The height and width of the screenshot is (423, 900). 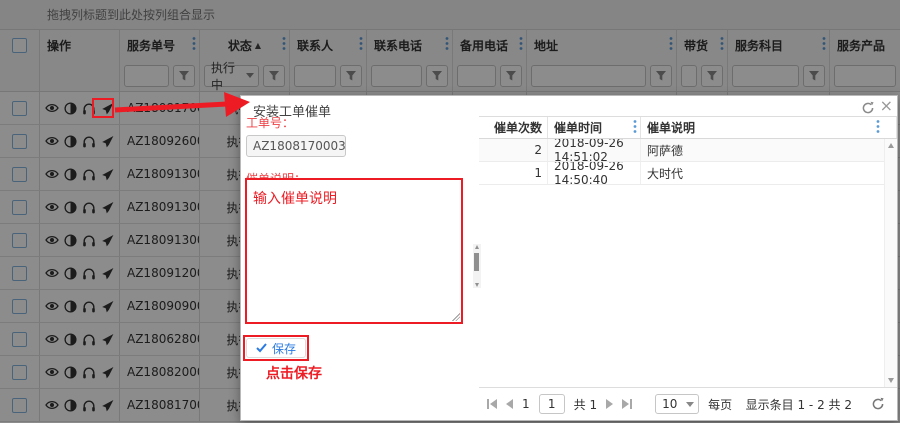 What do you see at coordinates (509, 404) in the screenshot?
I see `prev-page-button` at bounding box center [509, 404].